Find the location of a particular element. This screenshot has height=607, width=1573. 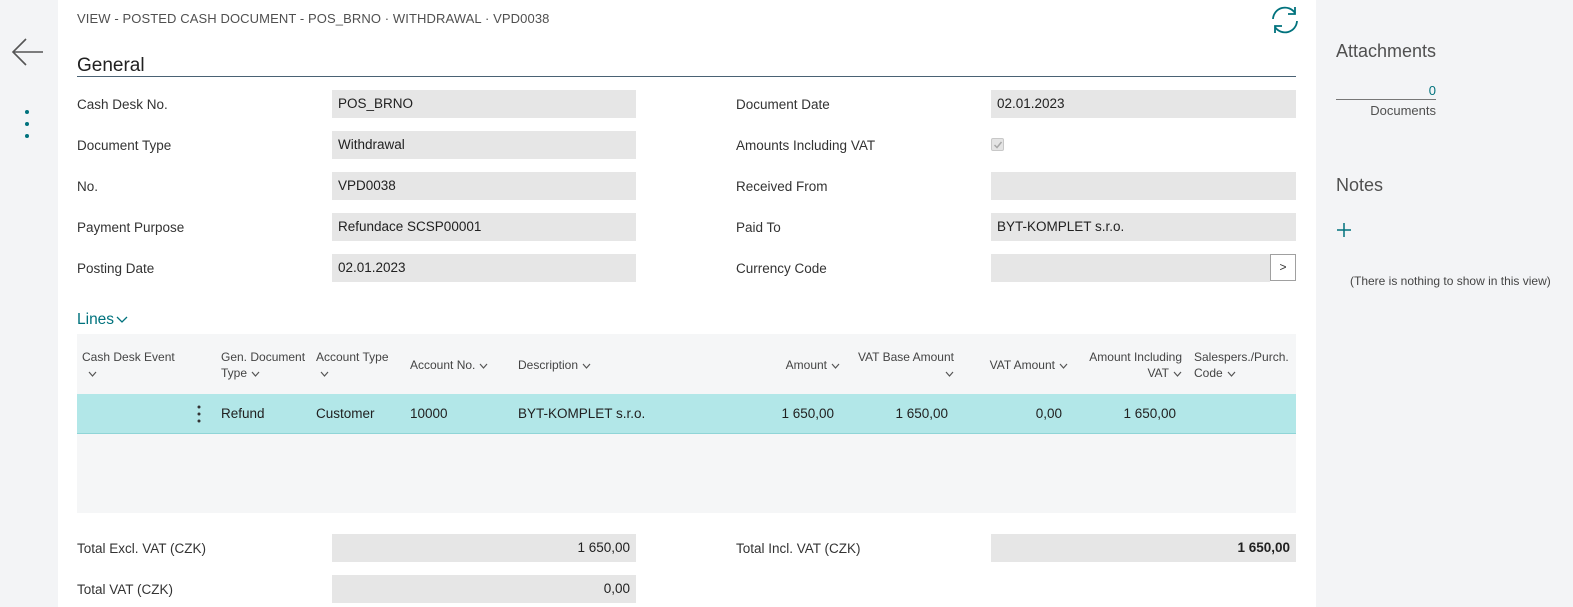

col-header-label: Type is located at coordinates (234, 373).